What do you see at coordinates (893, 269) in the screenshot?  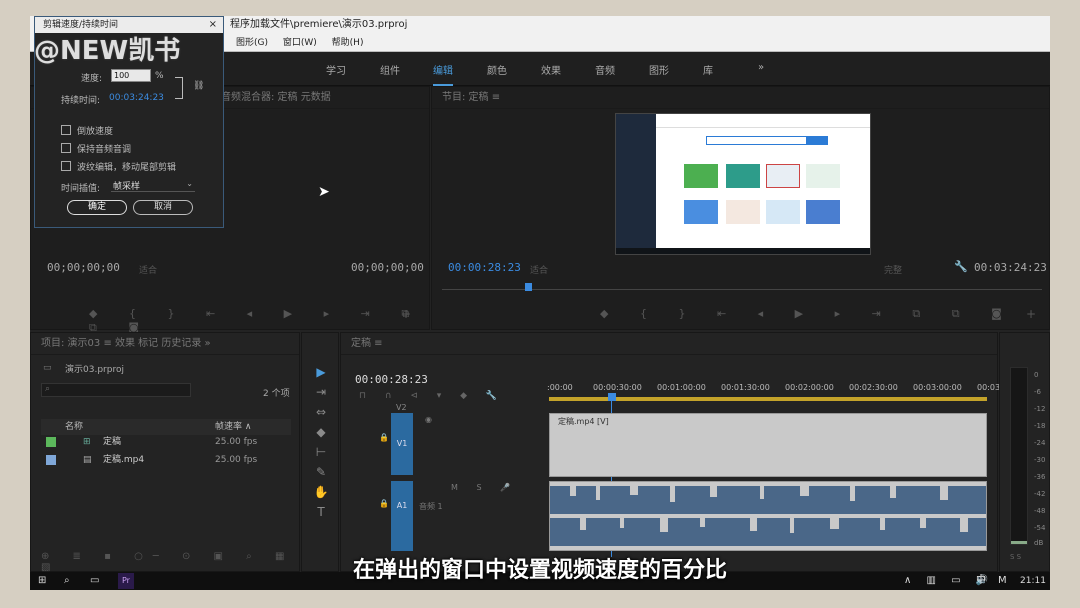 I see `program-quality-select: 完整` at bounding box center [893, 269].